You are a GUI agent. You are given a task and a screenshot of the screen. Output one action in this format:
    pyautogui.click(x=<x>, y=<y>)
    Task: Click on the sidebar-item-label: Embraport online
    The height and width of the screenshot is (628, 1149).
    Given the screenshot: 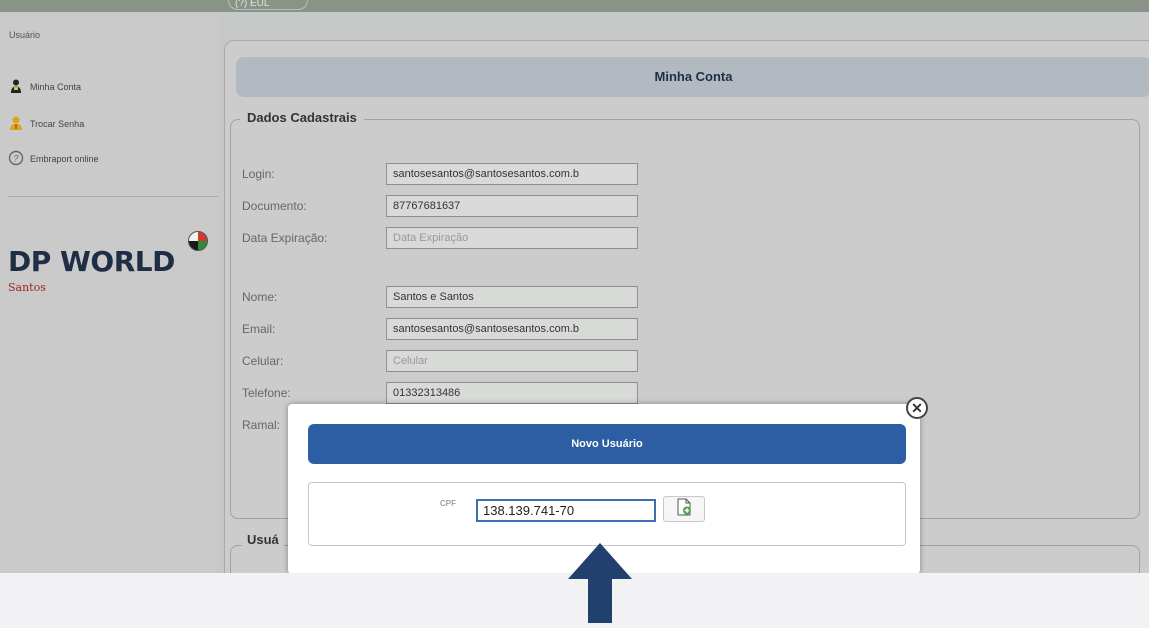 What is the action you would take?
    pyautogui.click(x=64, y=159)
    